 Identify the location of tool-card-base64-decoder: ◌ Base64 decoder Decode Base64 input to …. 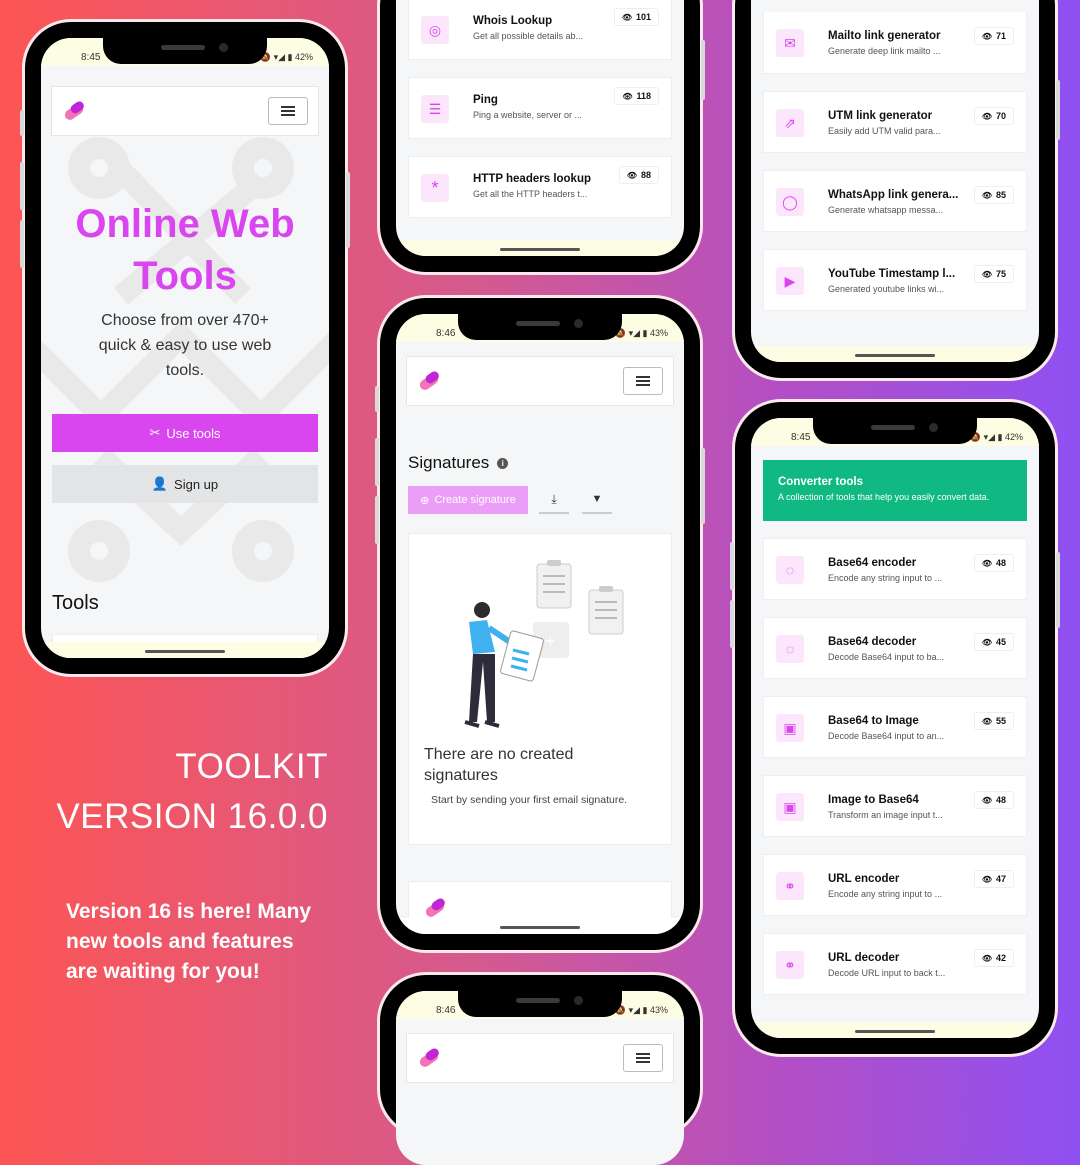
(895, 648).